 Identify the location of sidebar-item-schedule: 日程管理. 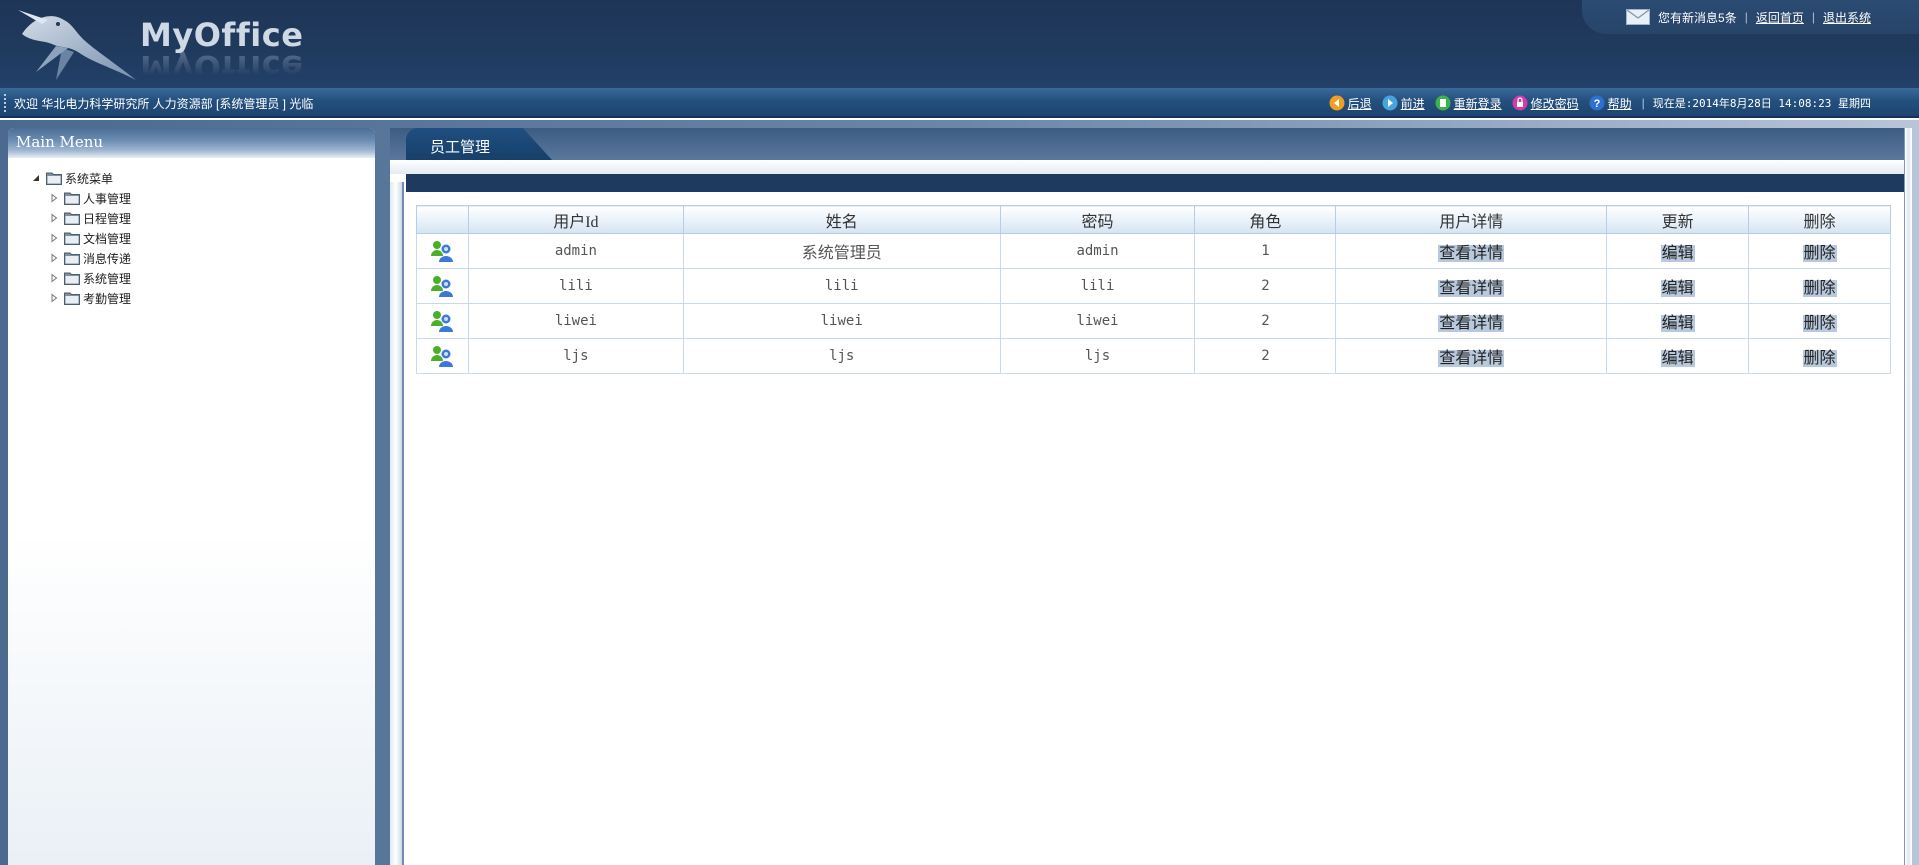
(80, 218).